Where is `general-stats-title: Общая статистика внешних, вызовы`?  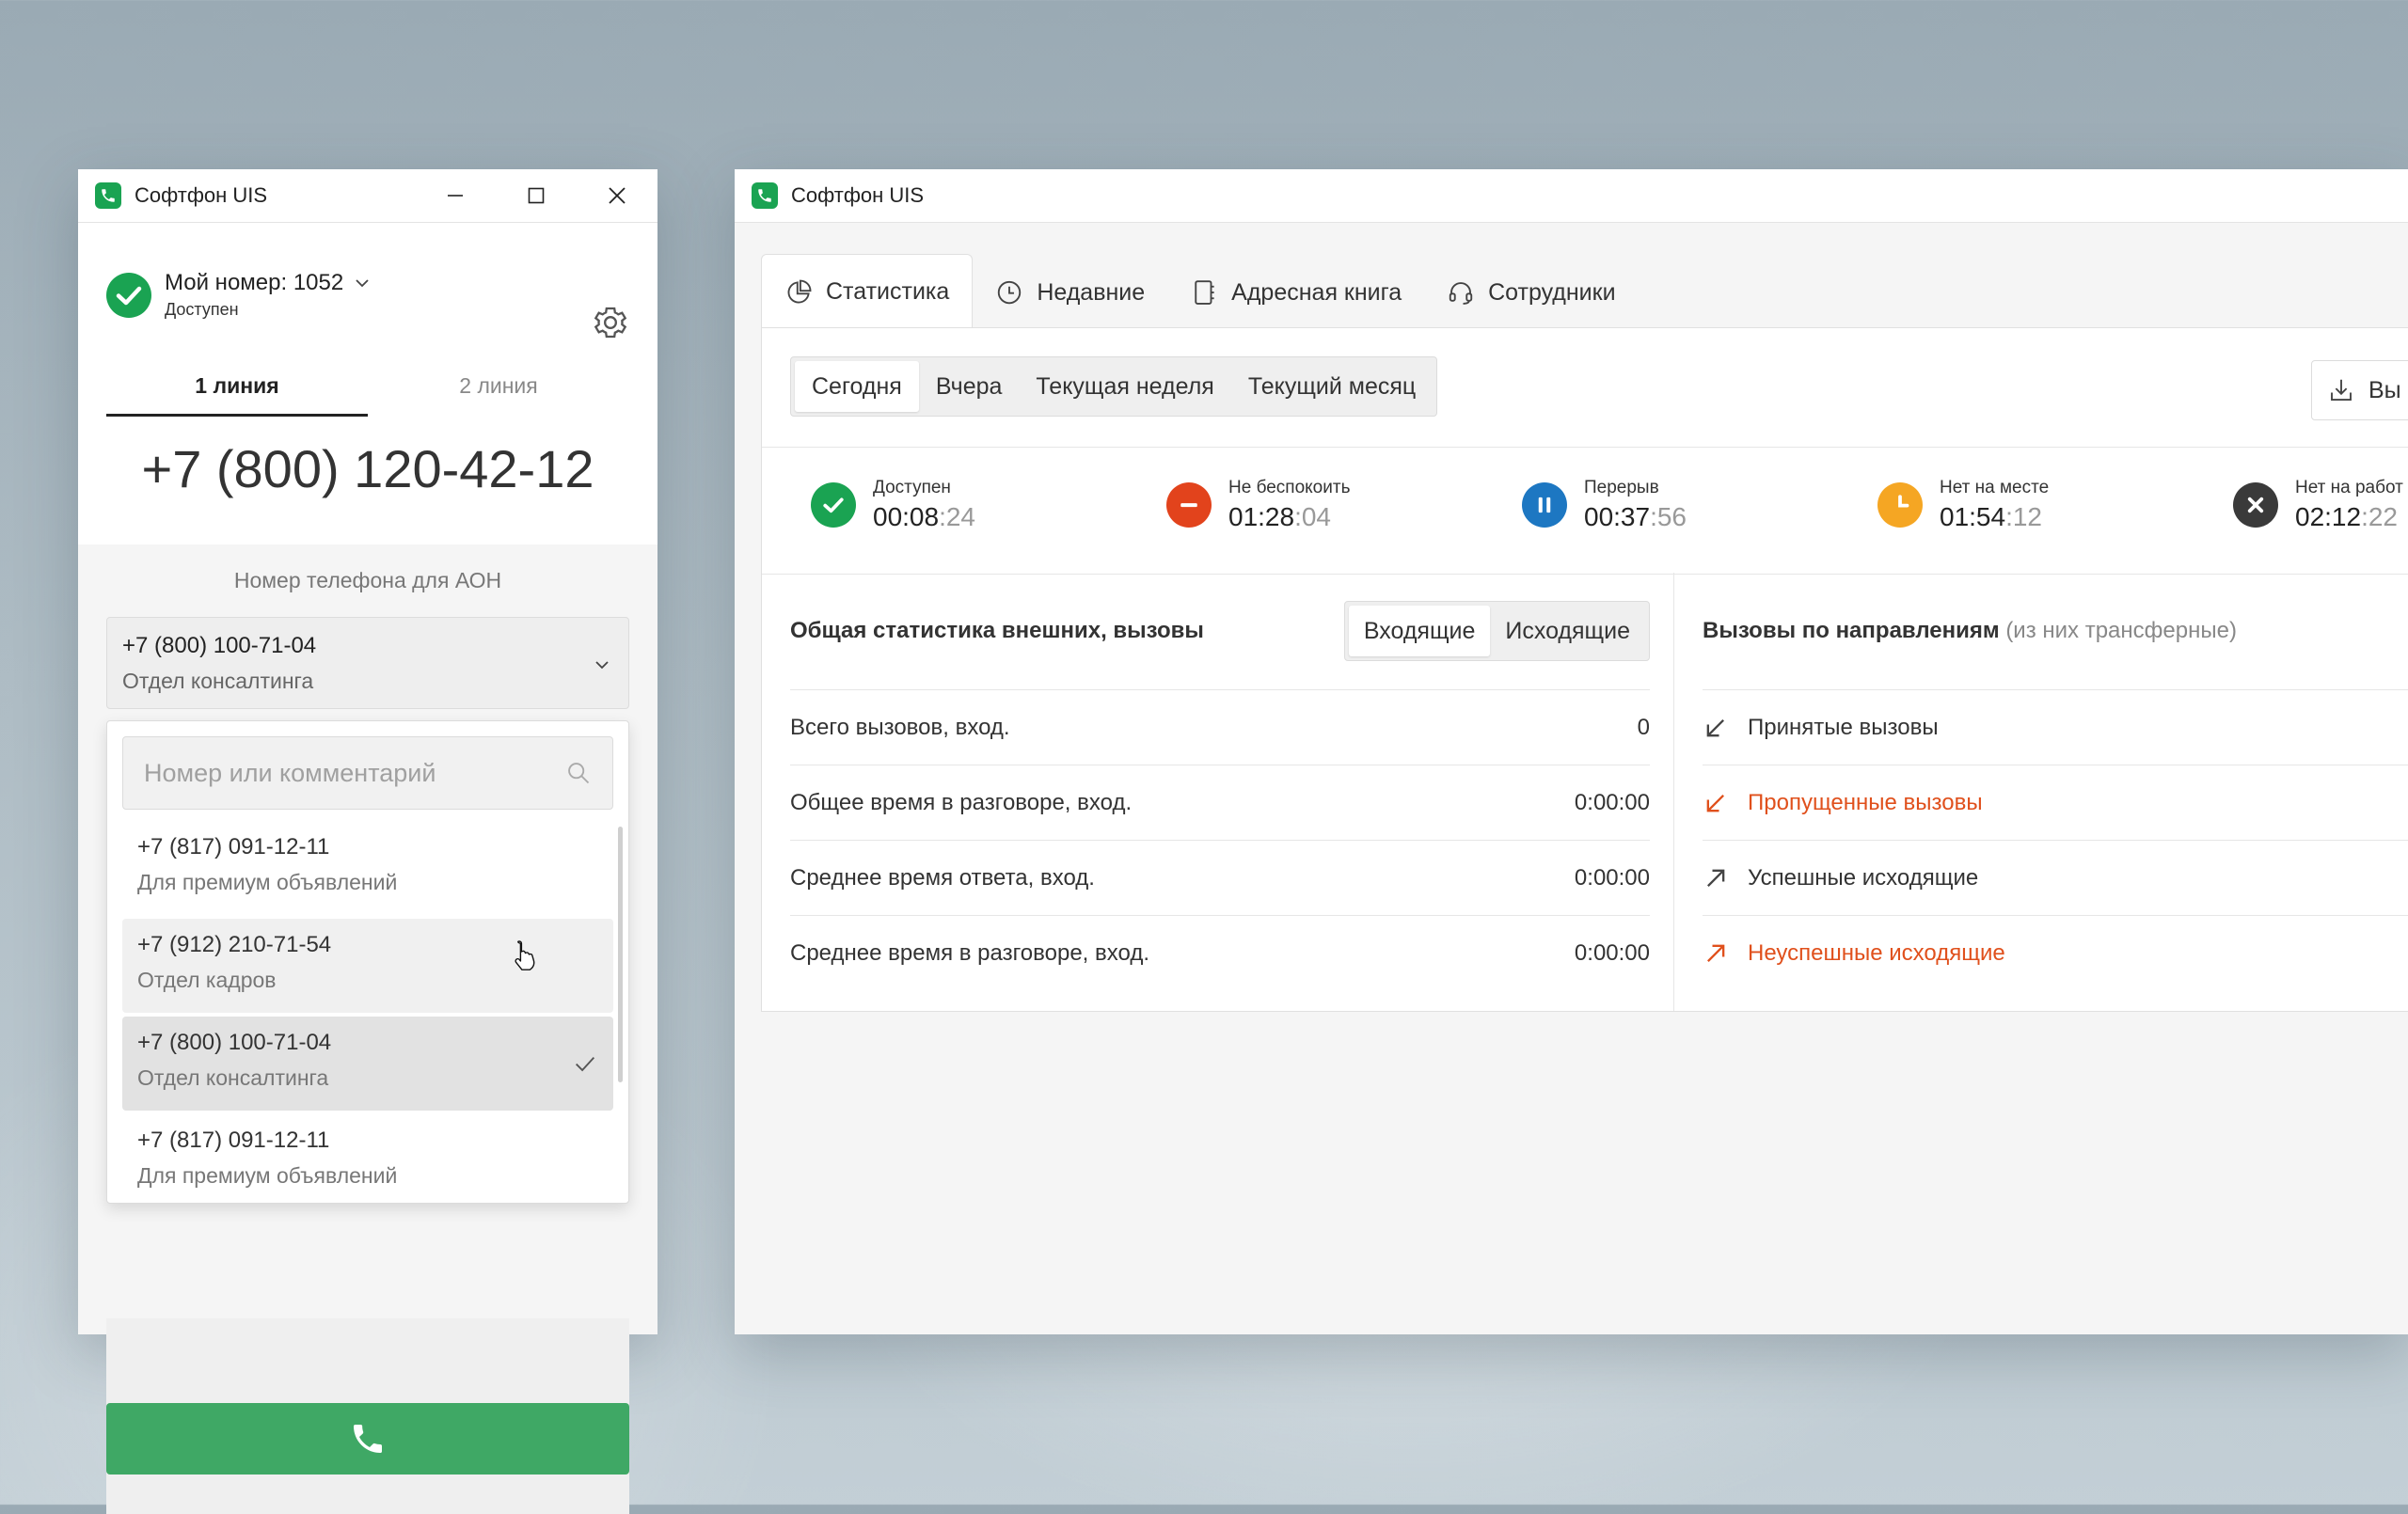
general-stats-title: Общая статистика внешних, вызовы is located at coordinates (997, 630).